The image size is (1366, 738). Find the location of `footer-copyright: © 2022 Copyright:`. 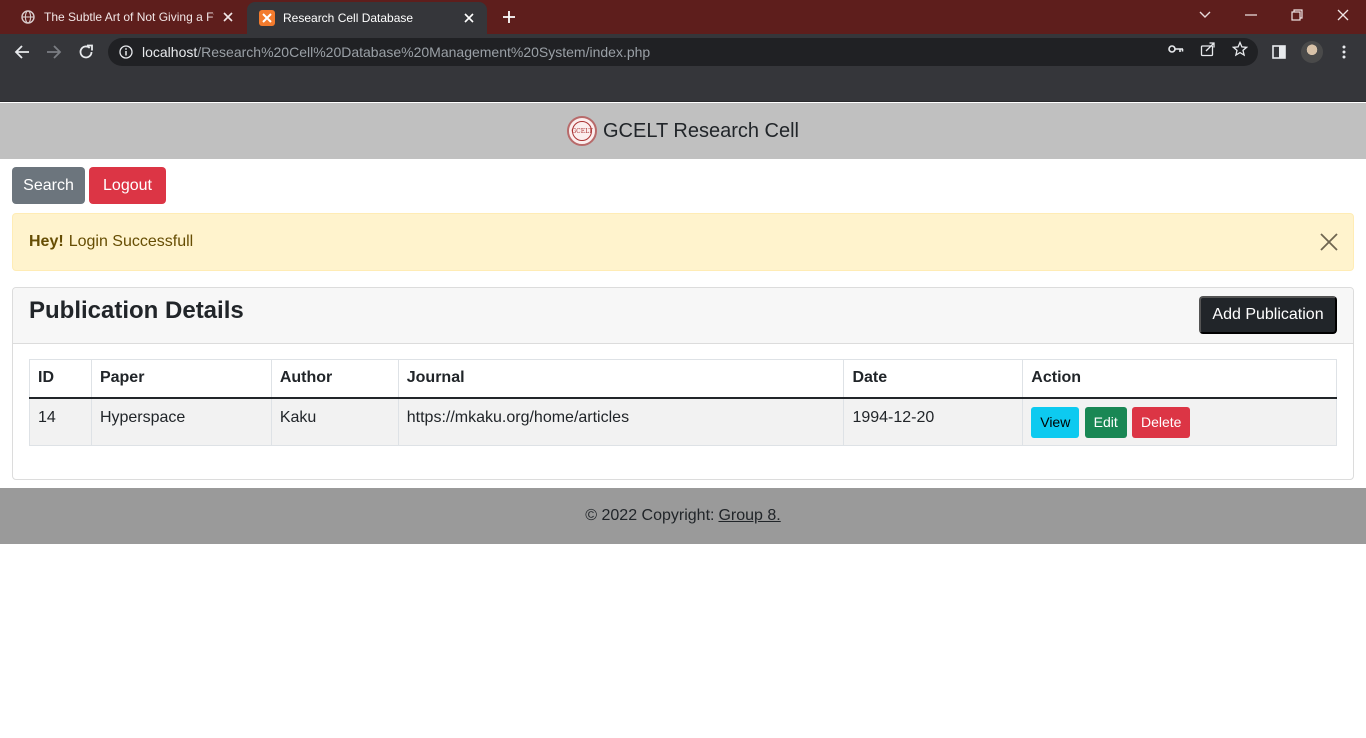

footer-copyright: © 2022 Copyright: is located at coordinates (650, 515).